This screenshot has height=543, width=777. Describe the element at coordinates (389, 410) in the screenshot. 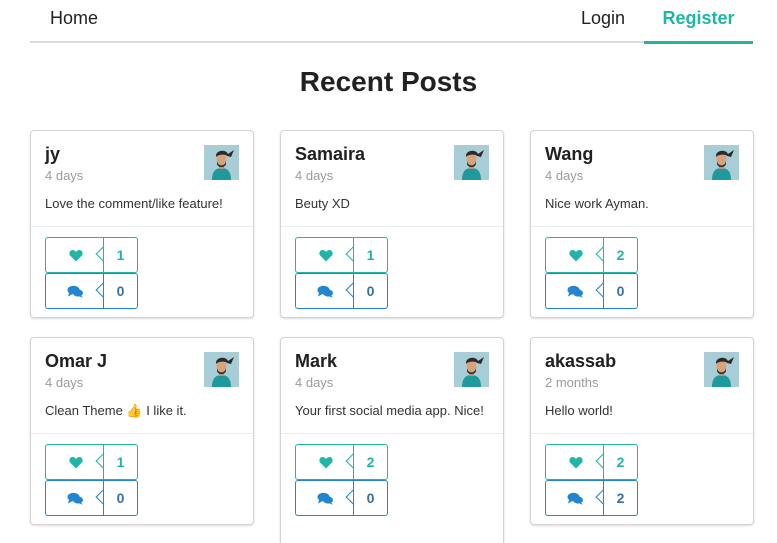

I see `post-body: Your first social media app. Nice!` at that location.